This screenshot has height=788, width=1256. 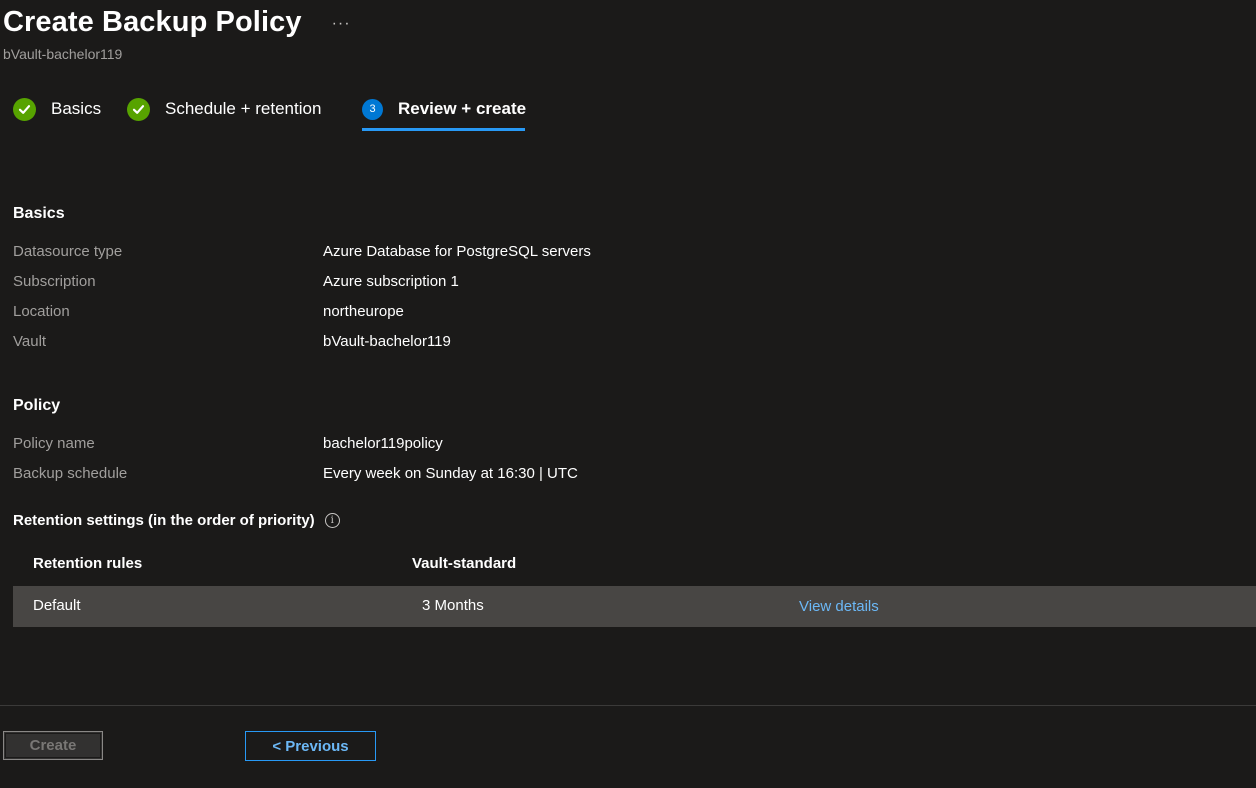 I want to click on basics-row-location: Location northeurope, so click(x=463, y=314).